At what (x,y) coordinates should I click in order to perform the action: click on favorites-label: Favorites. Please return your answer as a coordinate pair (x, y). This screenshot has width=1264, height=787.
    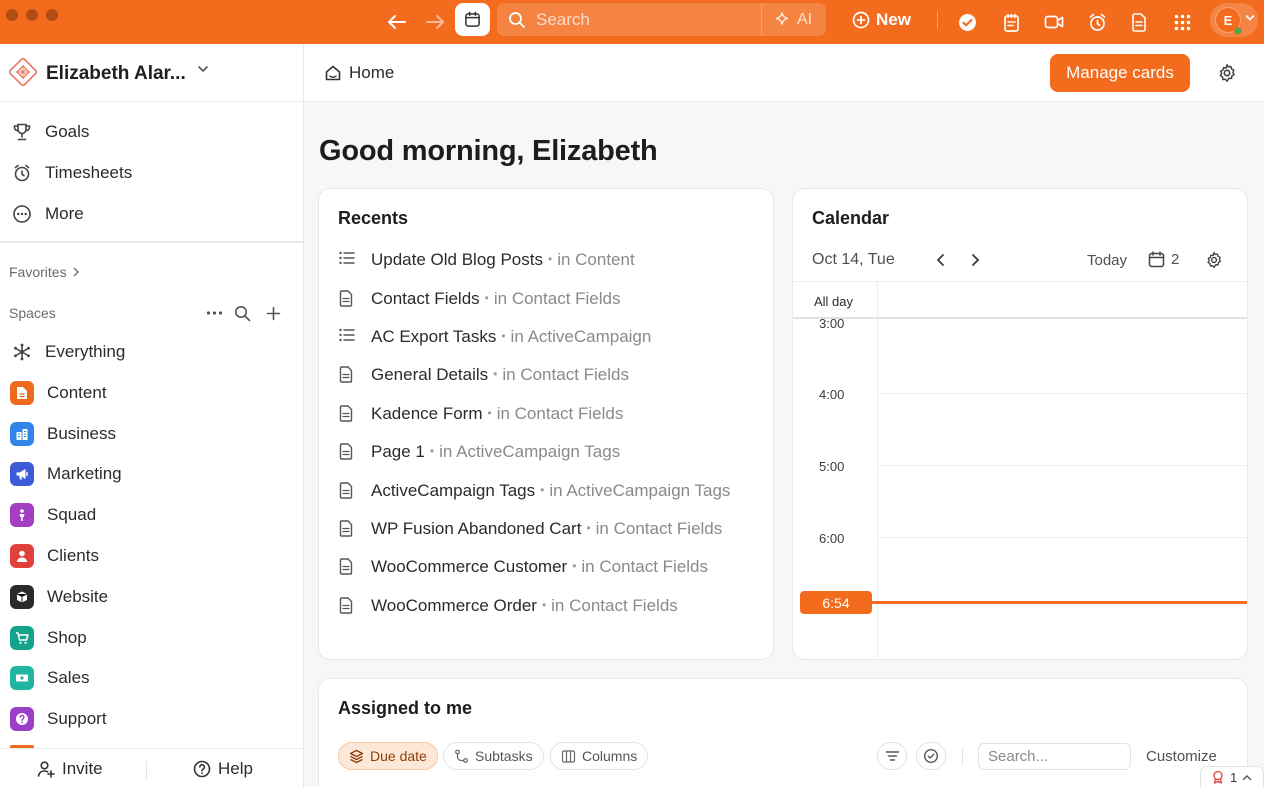
    Looking at the image, I should click on (38, 272).